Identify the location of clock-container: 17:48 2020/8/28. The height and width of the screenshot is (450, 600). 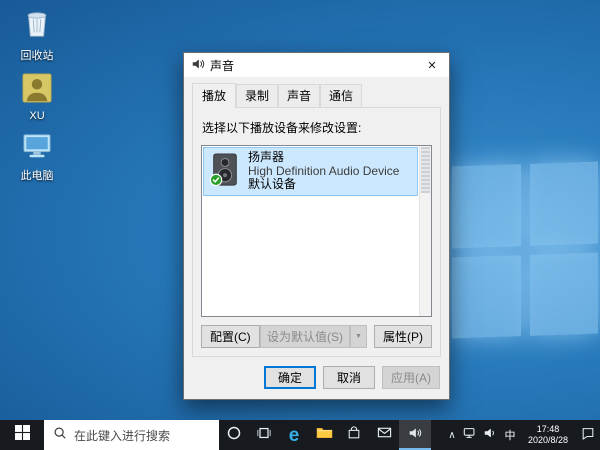
(548, 435).